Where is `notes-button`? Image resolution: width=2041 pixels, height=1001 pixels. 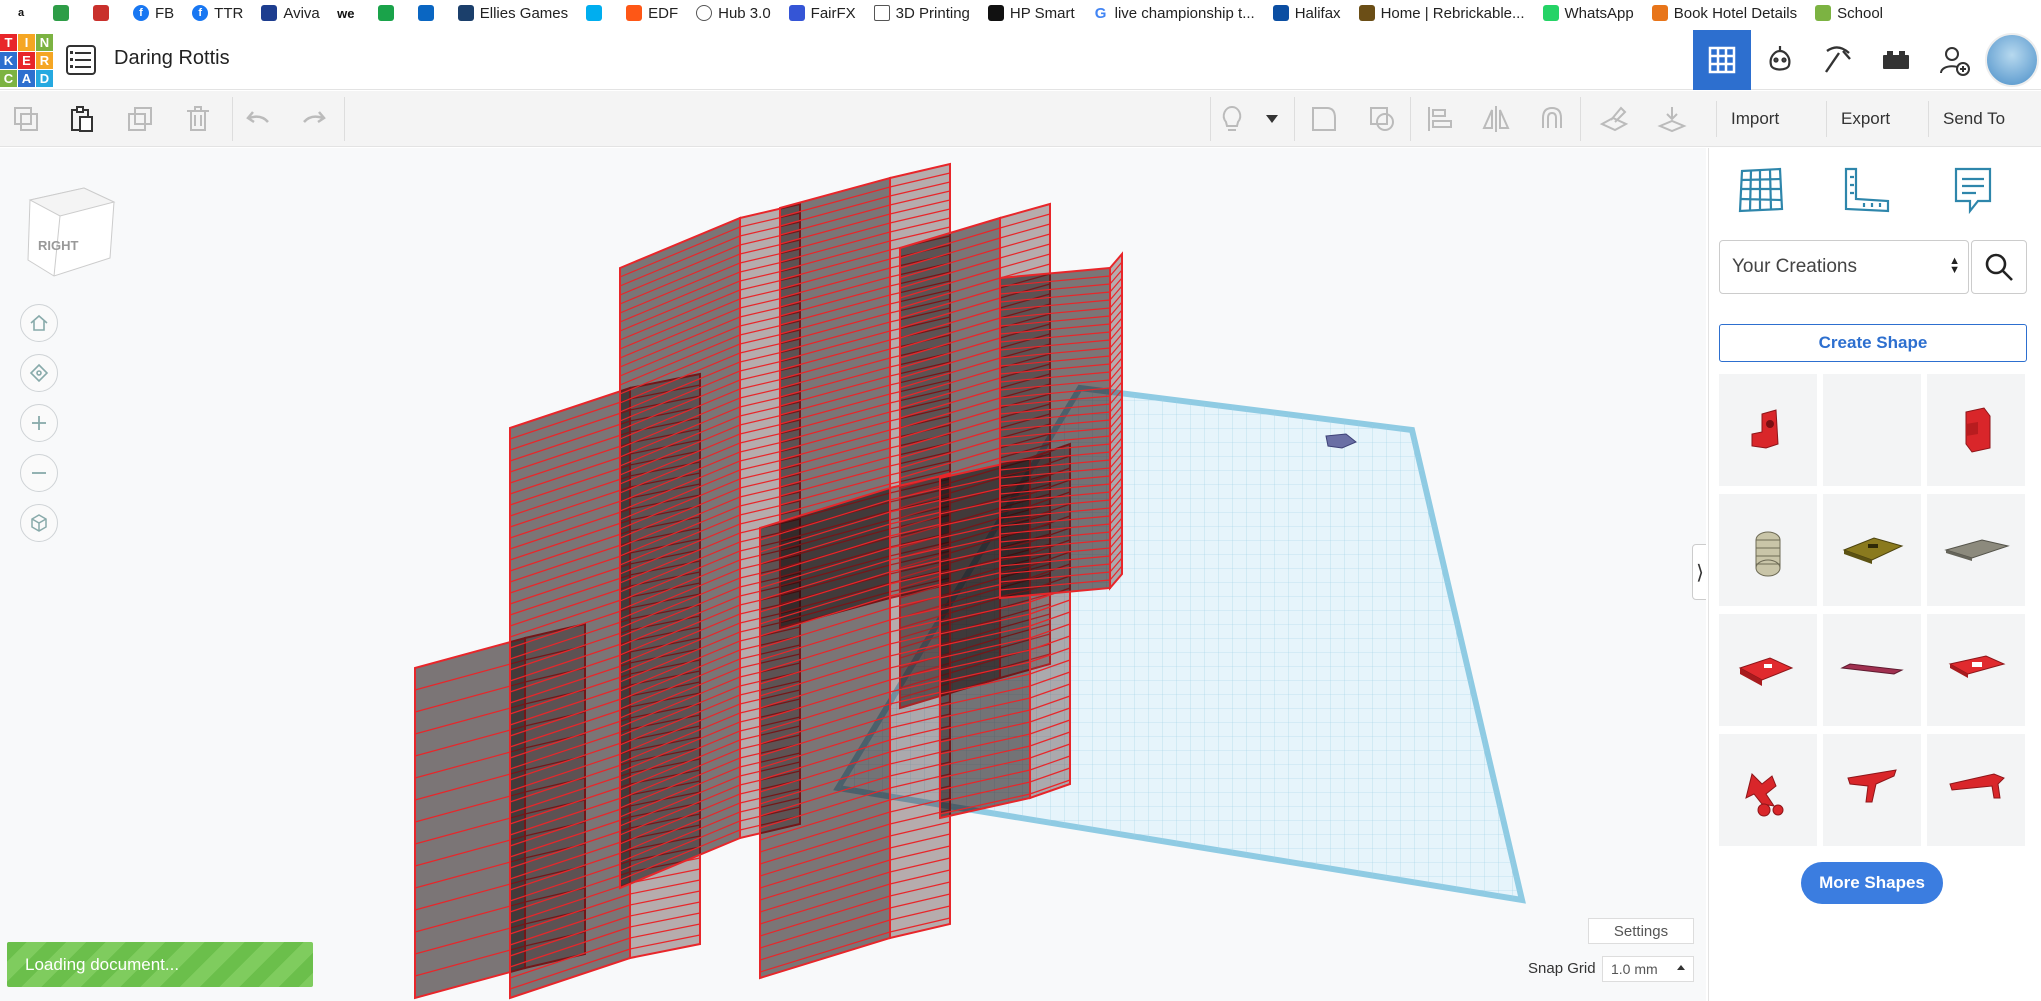 notes-button is located at coordinates (1232, 119).